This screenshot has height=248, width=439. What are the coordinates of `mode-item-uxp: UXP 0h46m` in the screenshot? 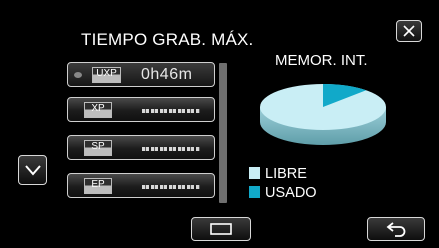 It's located at (141, 74).